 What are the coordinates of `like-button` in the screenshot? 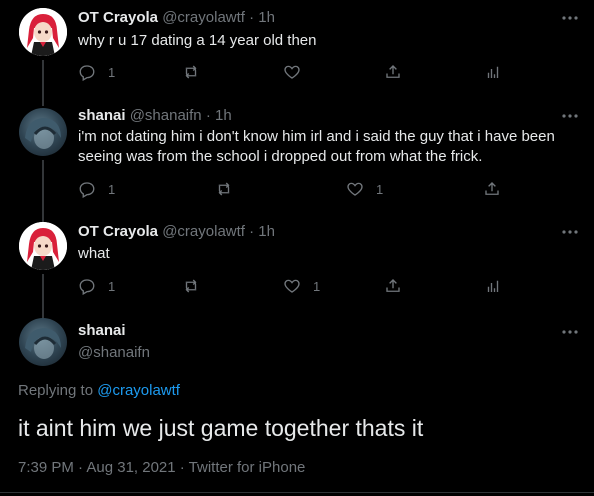 It's located at (298, 72).